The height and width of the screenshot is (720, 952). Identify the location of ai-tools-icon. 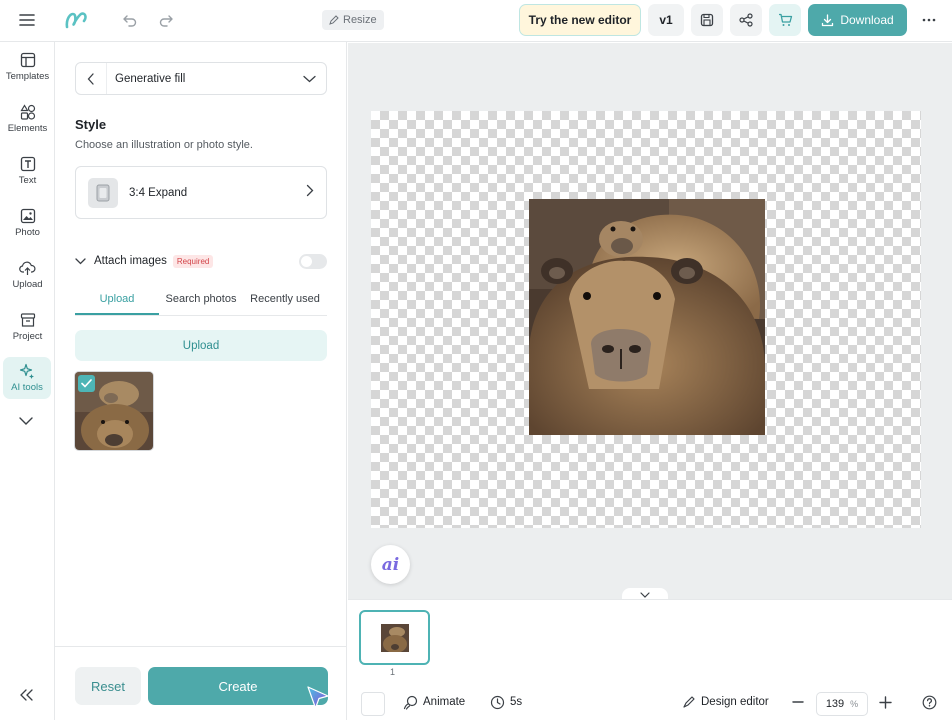
(26, 371).